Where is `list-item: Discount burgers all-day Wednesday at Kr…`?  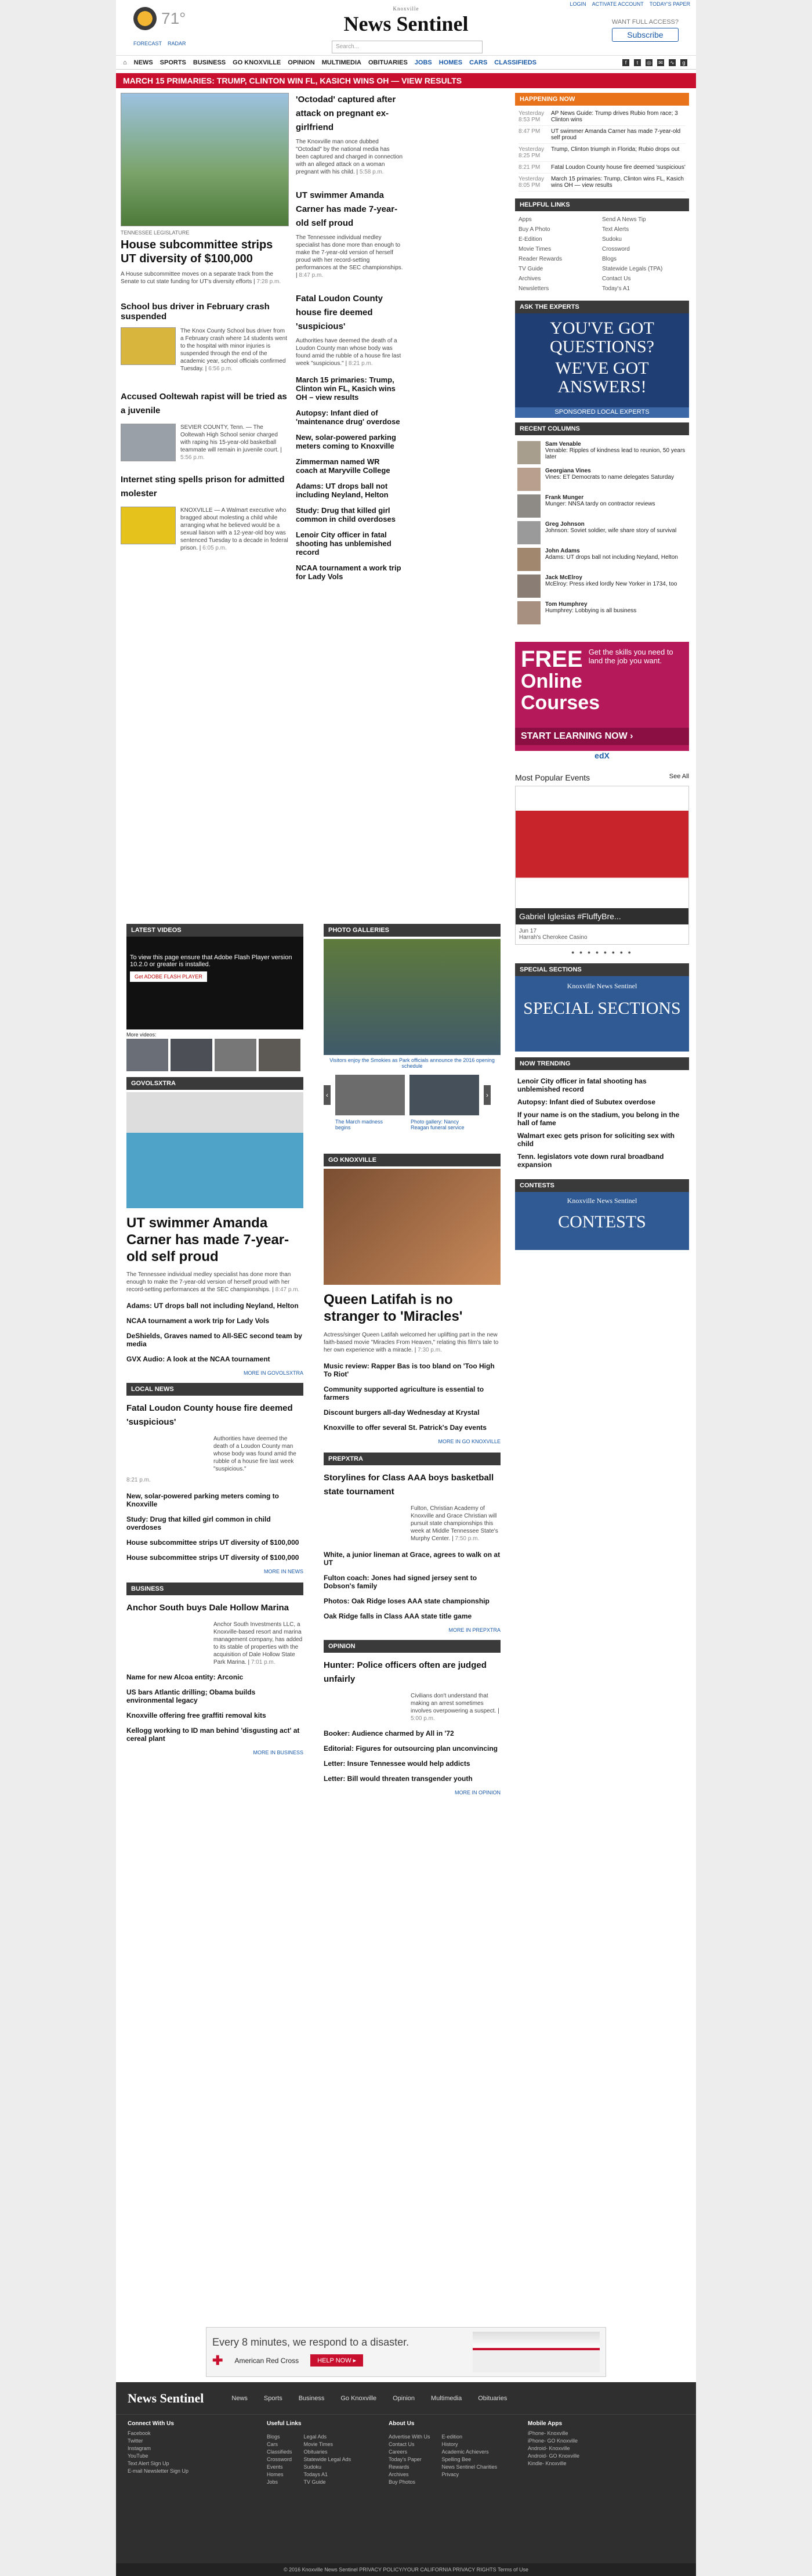 list-item: Discount burgers all-day Wednesday at Kr… is located at coordinates (412, 1412).